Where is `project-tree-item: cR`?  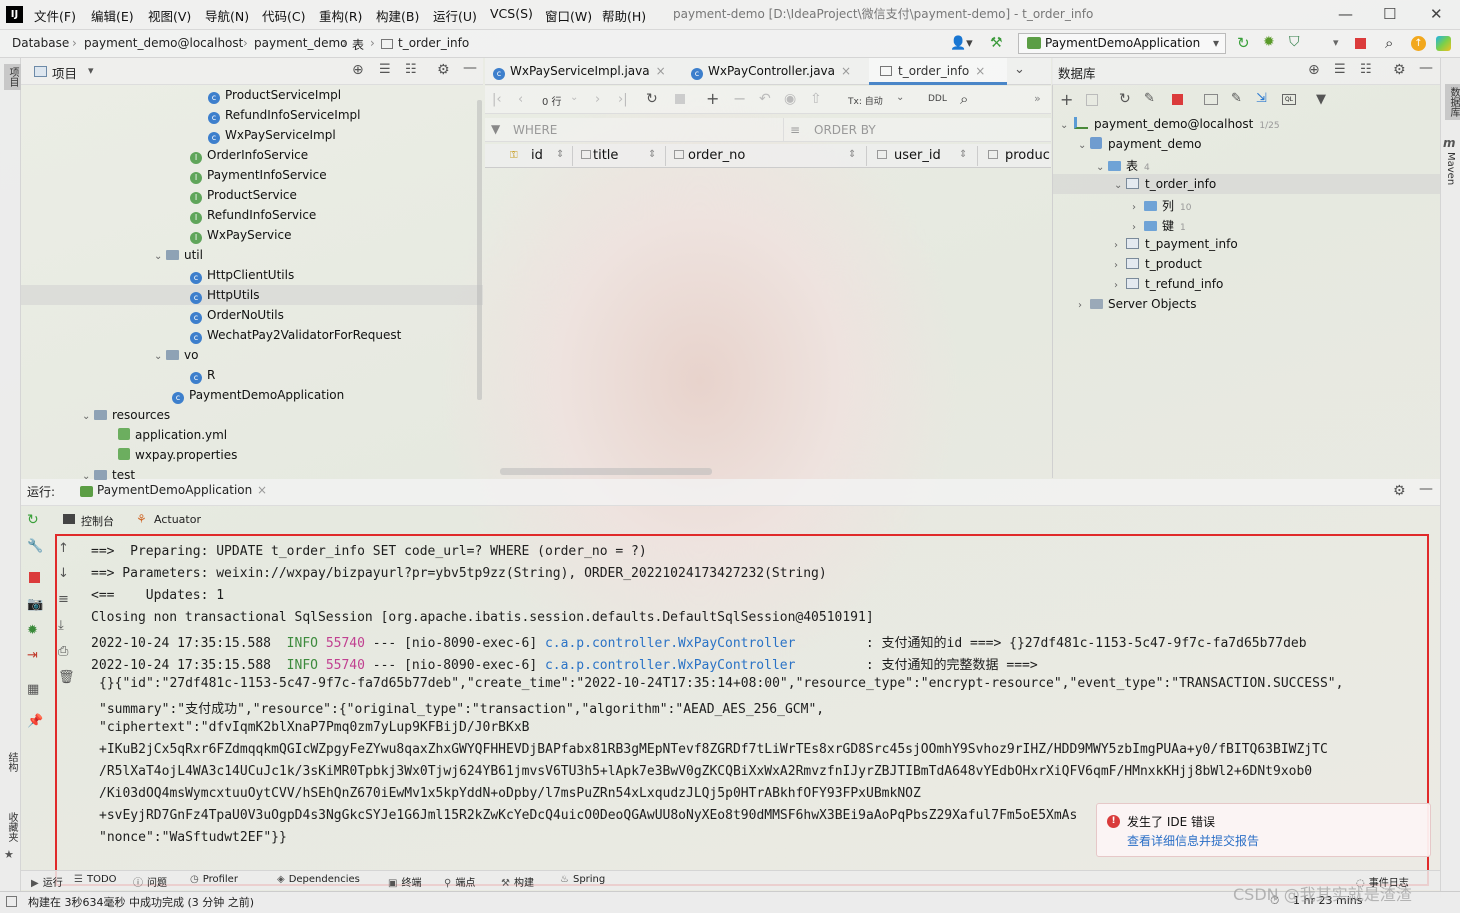 project-tree-item: cR is located at coordinates (202, 376).